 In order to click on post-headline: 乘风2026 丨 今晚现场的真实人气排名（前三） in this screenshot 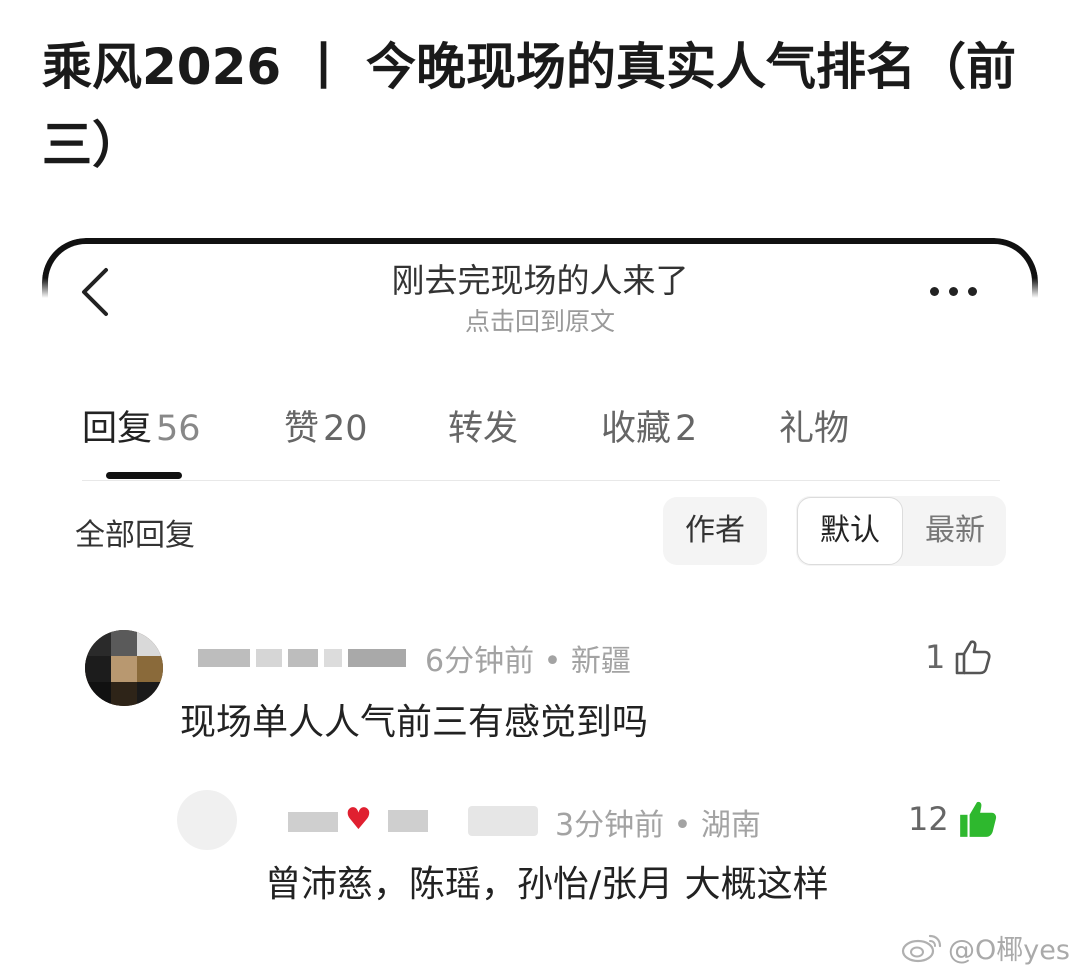, I will do `click(529, 106)`.